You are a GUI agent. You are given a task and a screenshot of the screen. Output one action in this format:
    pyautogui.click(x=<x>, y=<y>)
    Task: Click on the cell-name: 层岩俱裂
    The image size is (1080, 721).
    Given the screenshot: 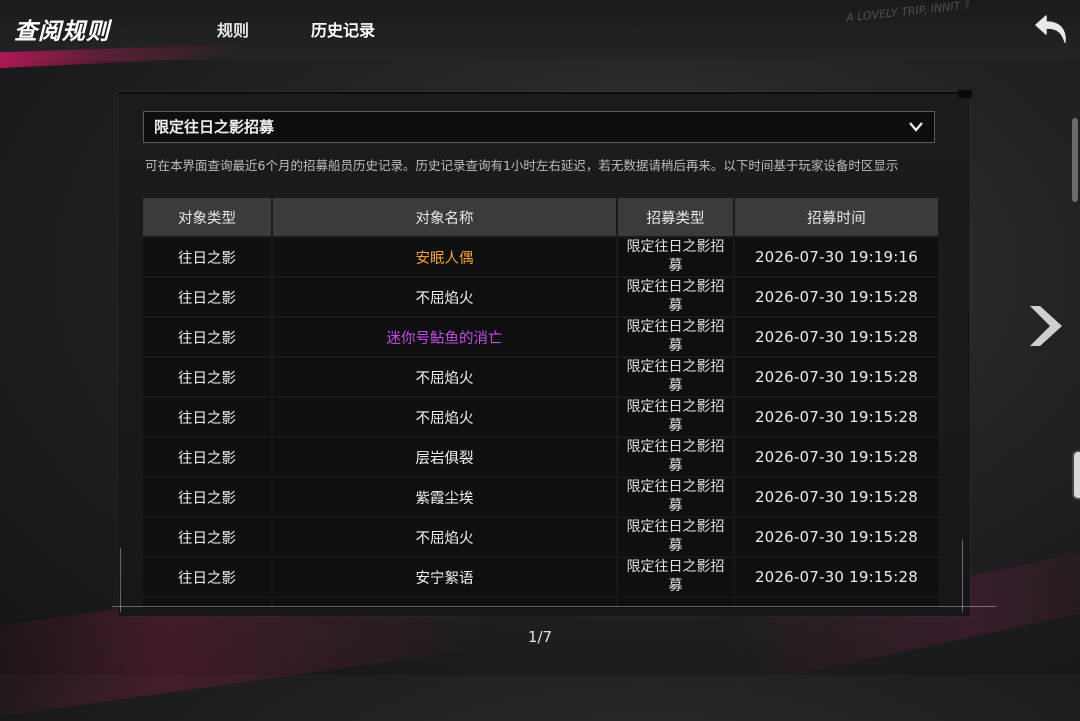 What is the action you would take?
    pyautogui.click(x=444, y=457)
    